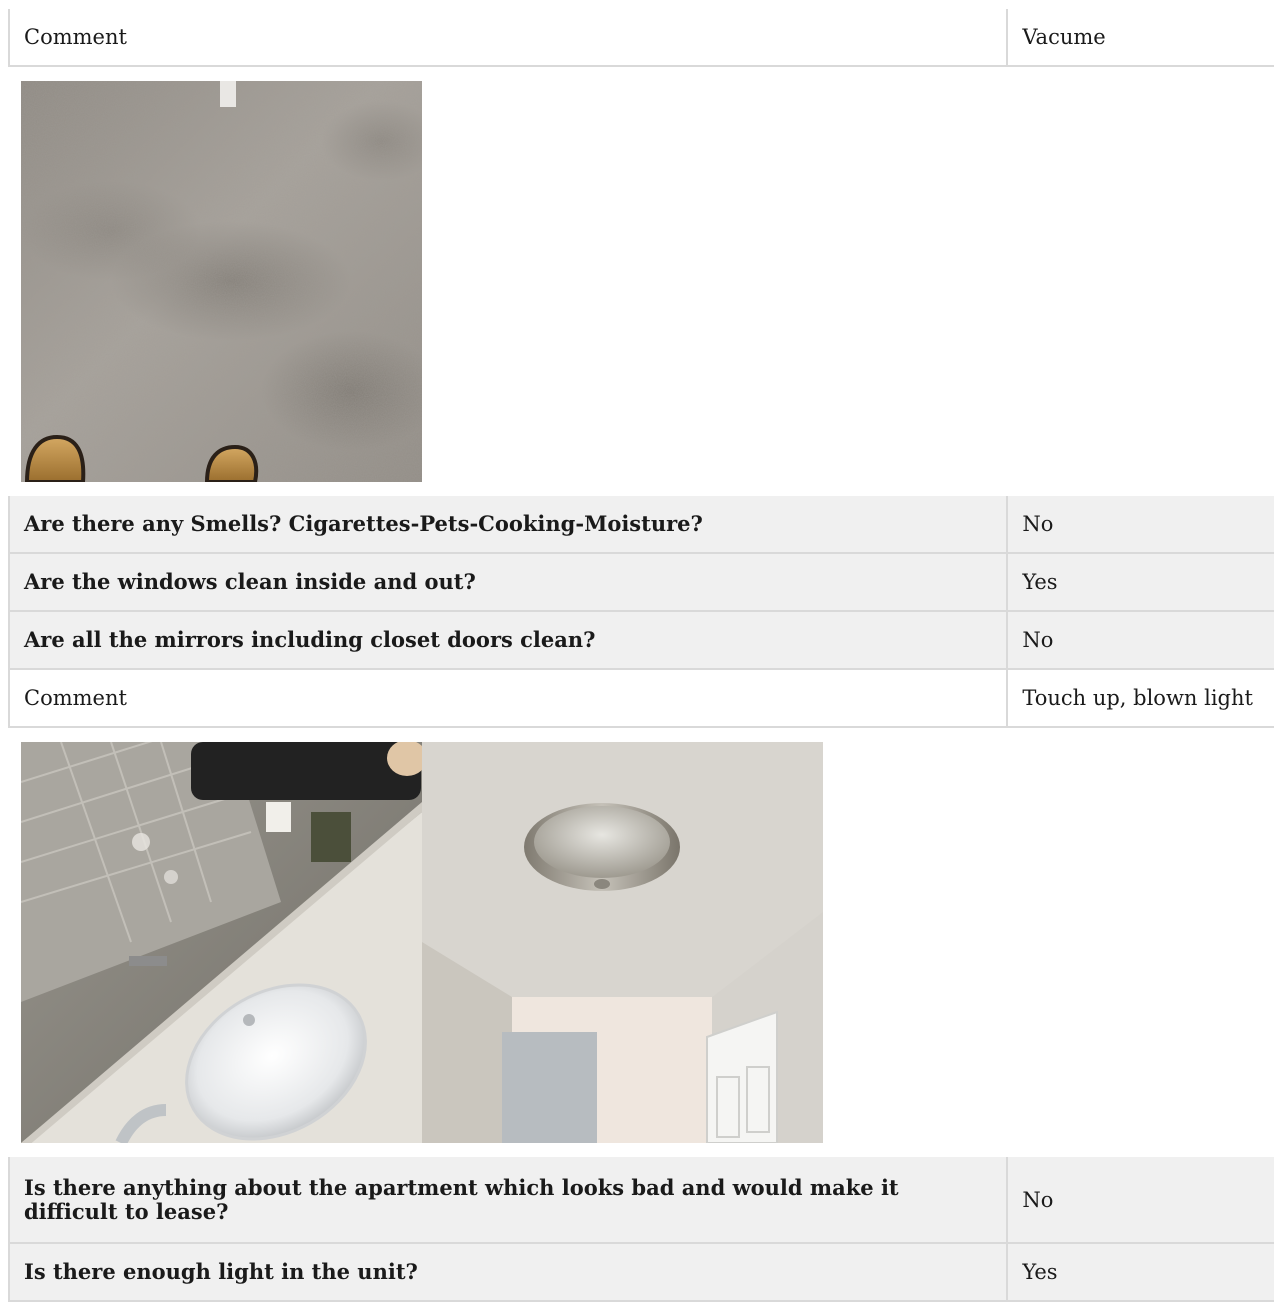 The width and height of the screenshot is (1274, 1302). Describe the element at coordinates (1140, 698) in the screenshot. I see `comment-value: Touch up, blown light` at that location.